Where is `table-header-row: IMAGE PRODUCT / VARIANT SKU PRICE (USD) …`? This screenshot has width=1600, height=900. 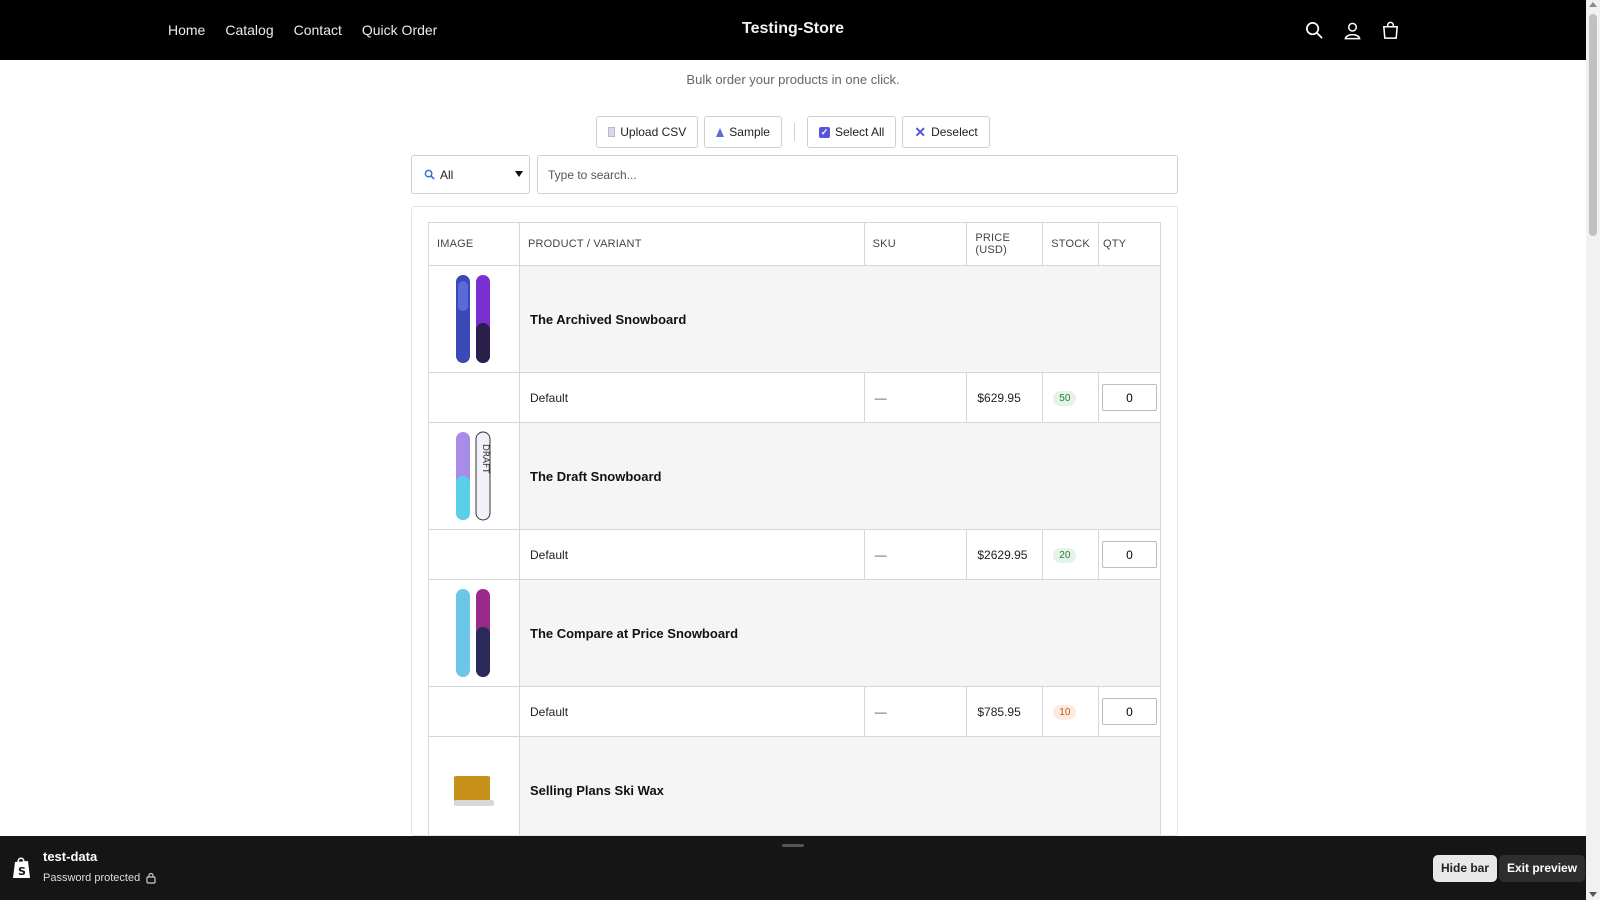
table-header-row: IMAGE PRODUCT / VARIANT SKU PRICE (USD) … is located at coordinates (795, 244).